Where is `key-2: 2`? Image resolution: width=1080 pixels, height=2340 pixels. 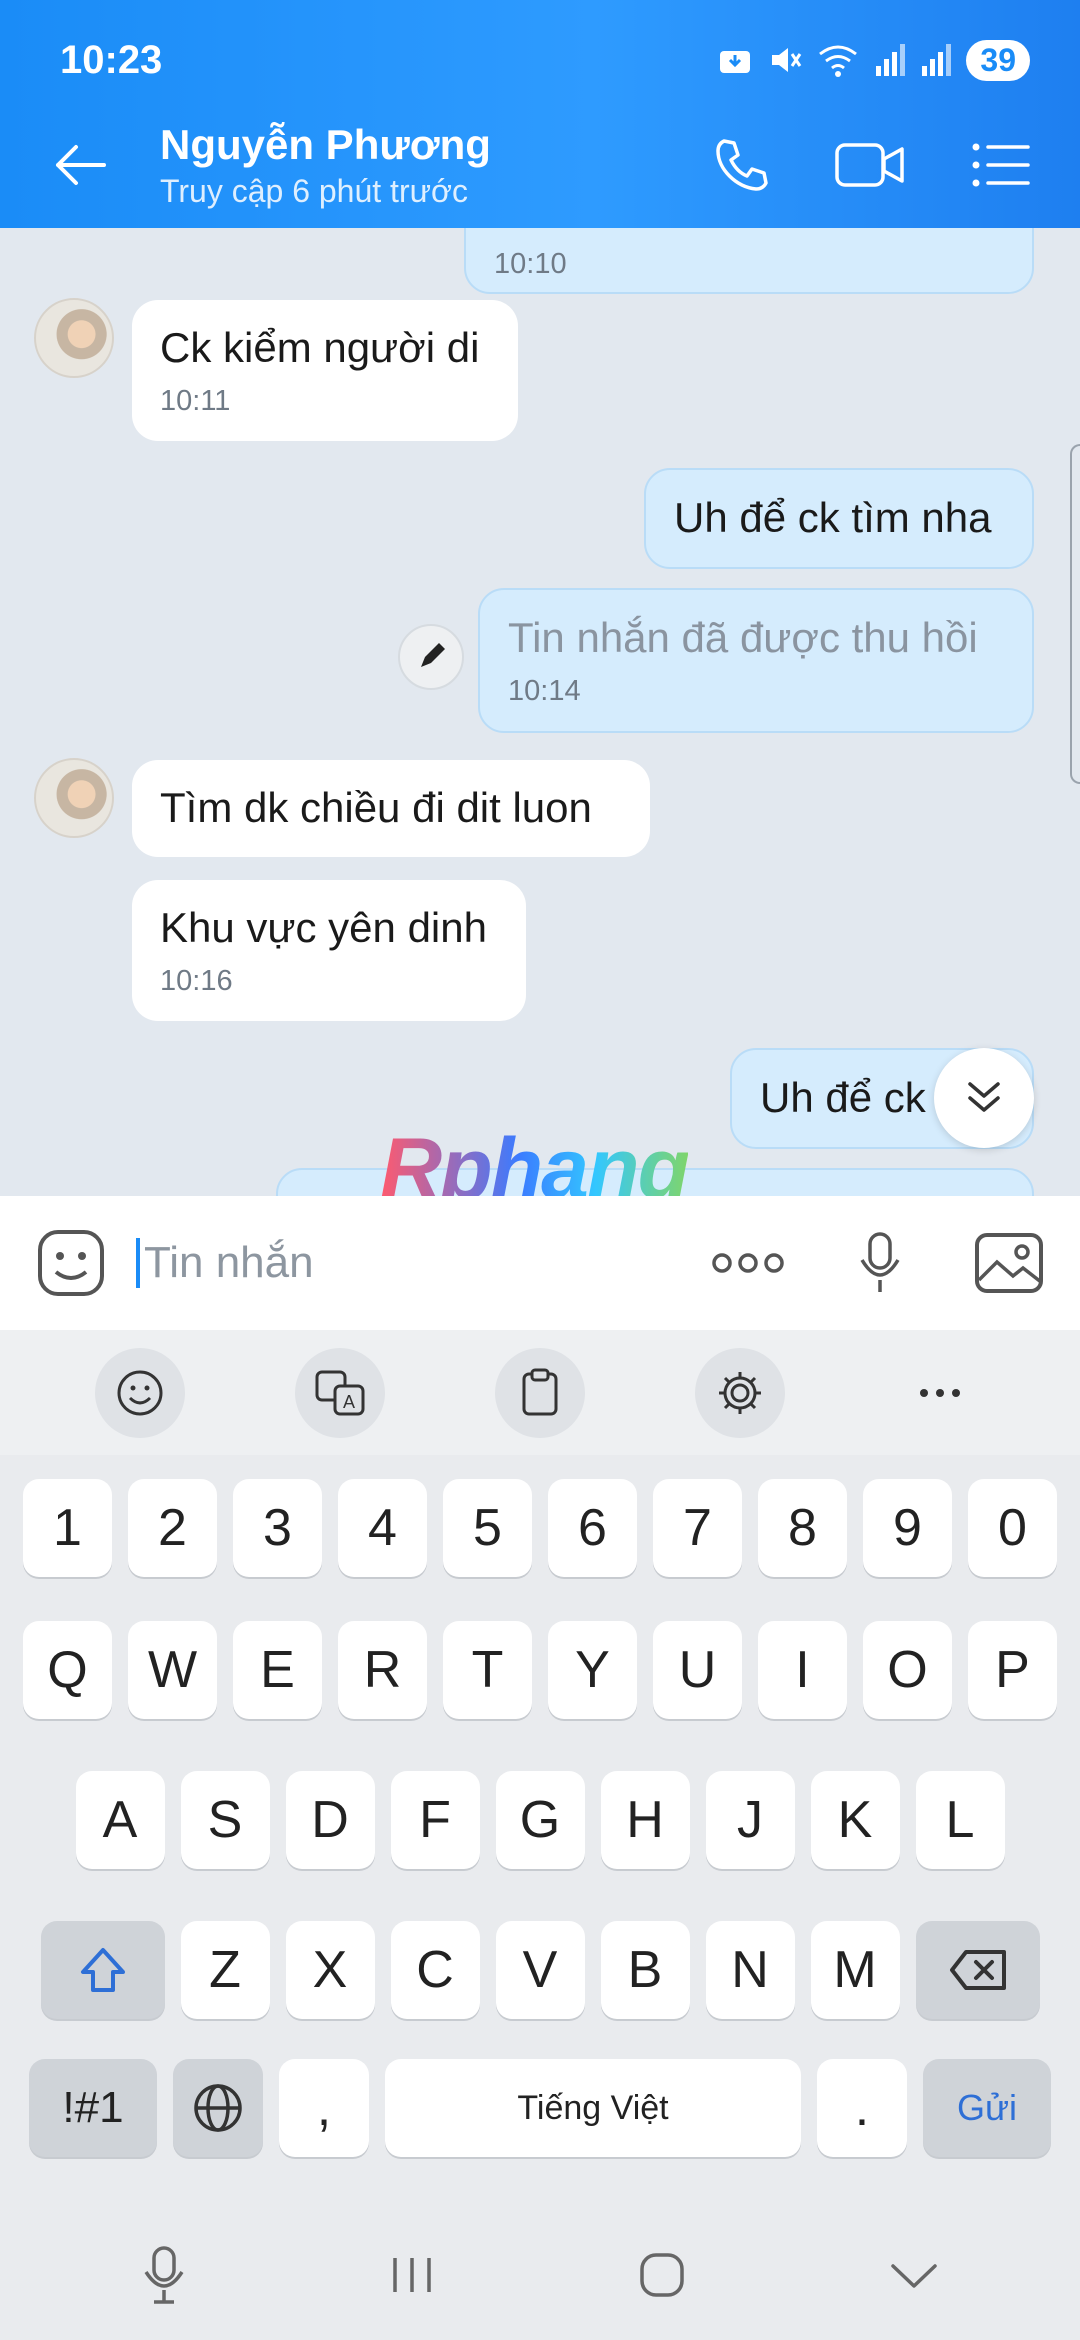
key-2: 2 is located at coordinates (172, 1528).